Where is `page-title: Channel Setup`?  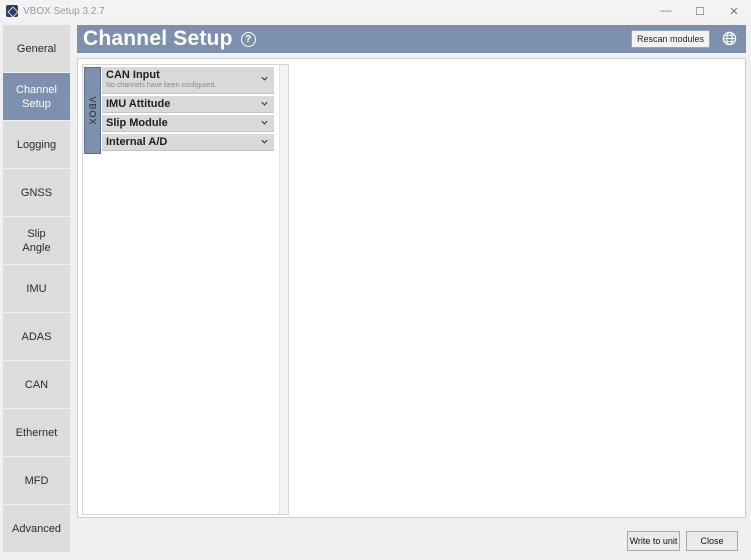
page-title: Channel Setup is located at coordinates (158, 38).